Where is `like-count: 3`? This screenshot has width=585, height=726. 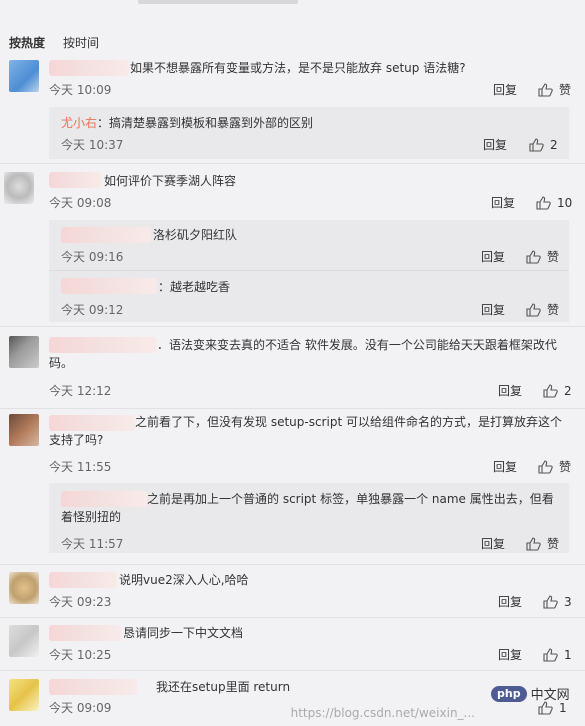
like-count: 3 is located at coordinates (568, 602).